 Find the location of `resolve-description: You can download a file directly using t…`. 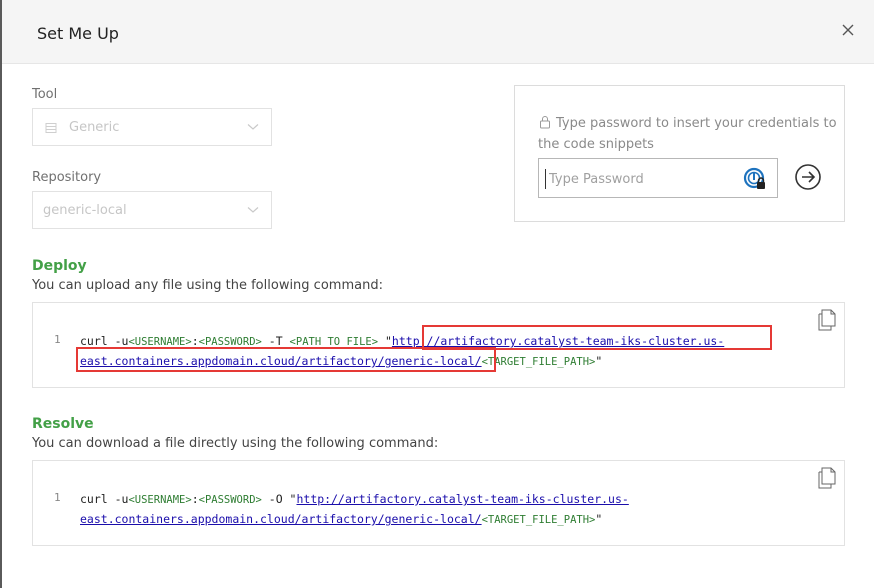

resolve-description: You can download a file directly using t… is located at coordinates (235, 443).